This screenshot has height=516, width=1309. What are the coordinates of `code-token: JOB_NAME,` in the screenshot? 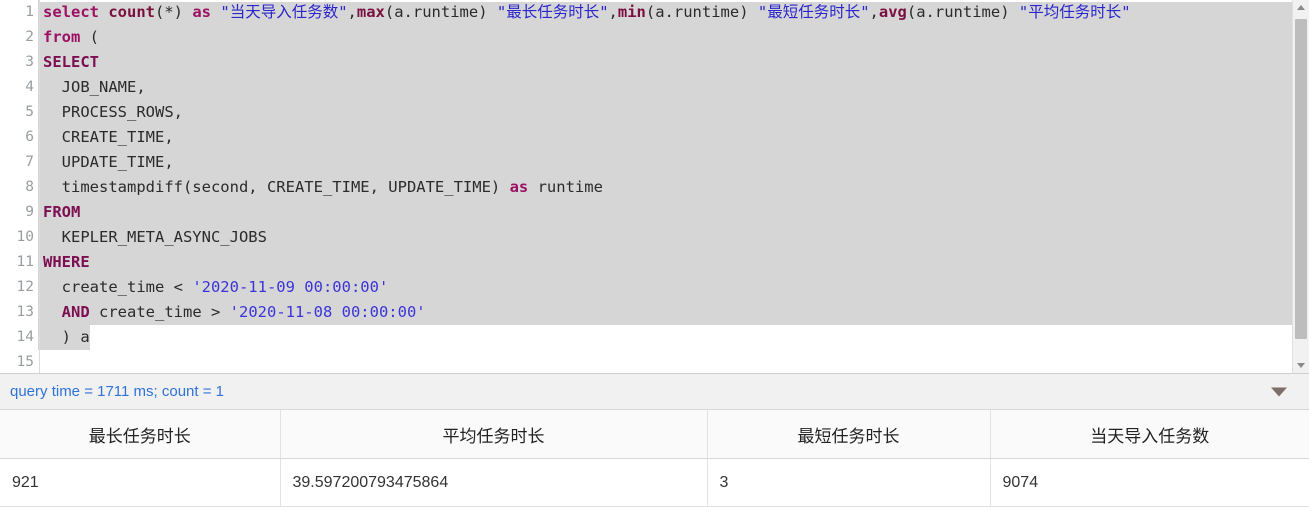 It's located at (94, 87).